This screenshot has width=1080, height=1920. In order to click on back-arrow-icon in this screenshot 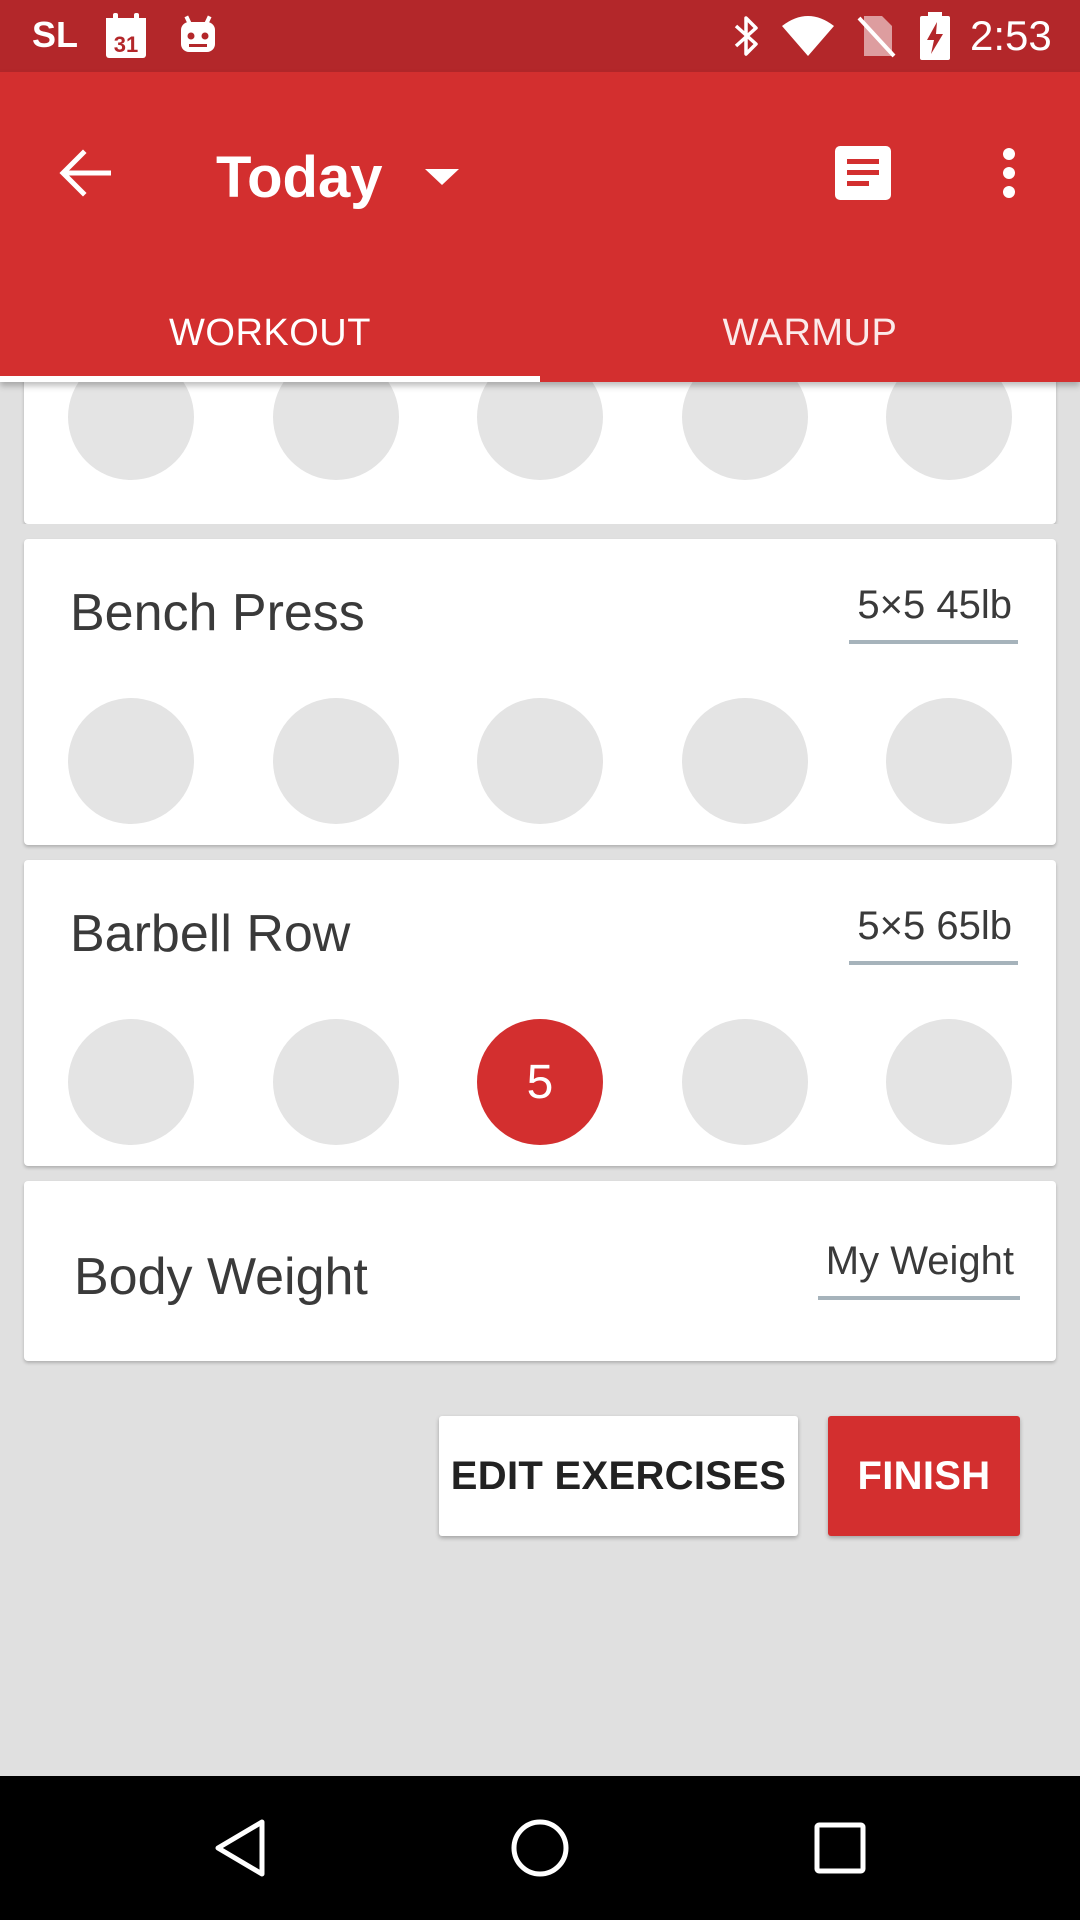, I will do `click(85, 173)`.